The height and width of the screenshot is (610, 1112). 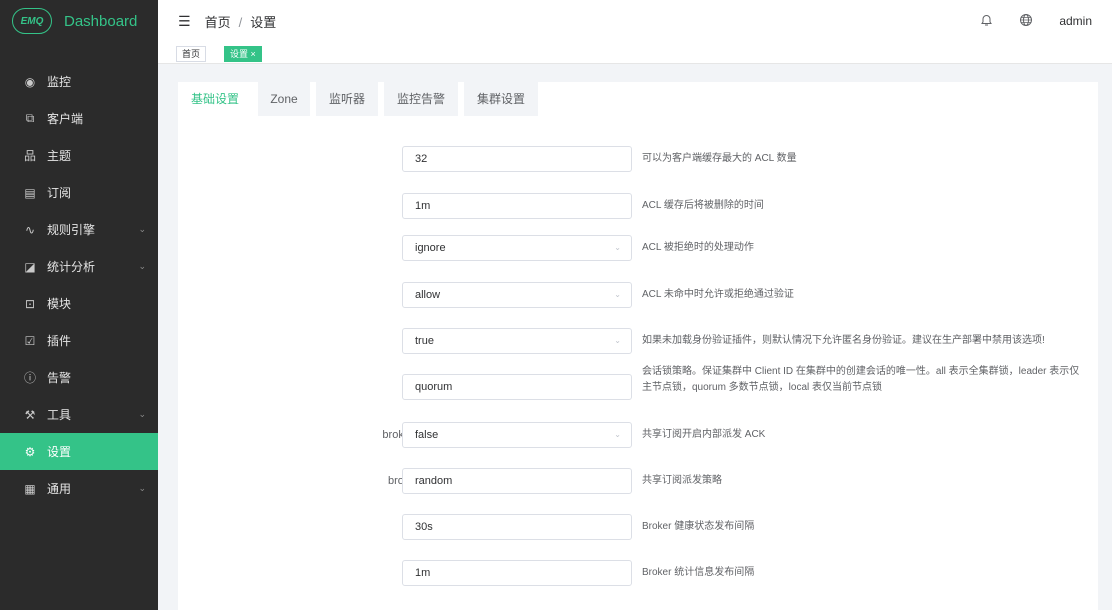 What do you see at coordinates (218, 22) in the screenshot?
I see `breadcrumb-home: 首页` at bounding box center [218, 22].